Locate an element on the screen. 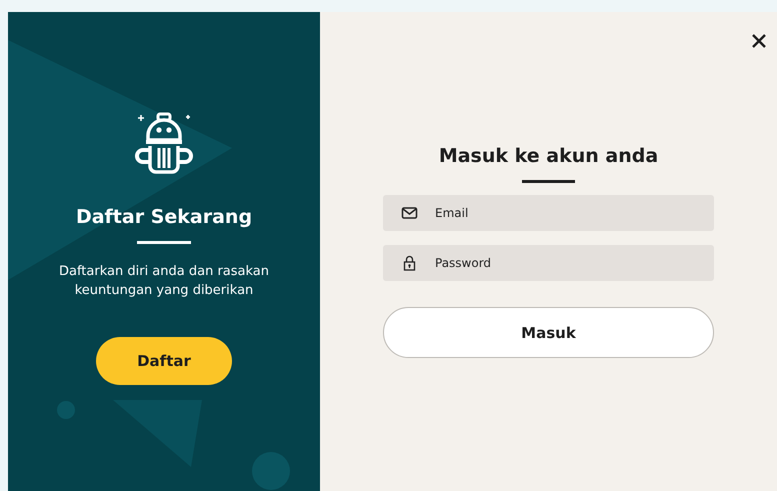 The width and height of the screenshot is (777, 491). signup-description: Daftarkan diri anda dan rasakan keuntungan yang diberikan is located at coordinates (164, 281).